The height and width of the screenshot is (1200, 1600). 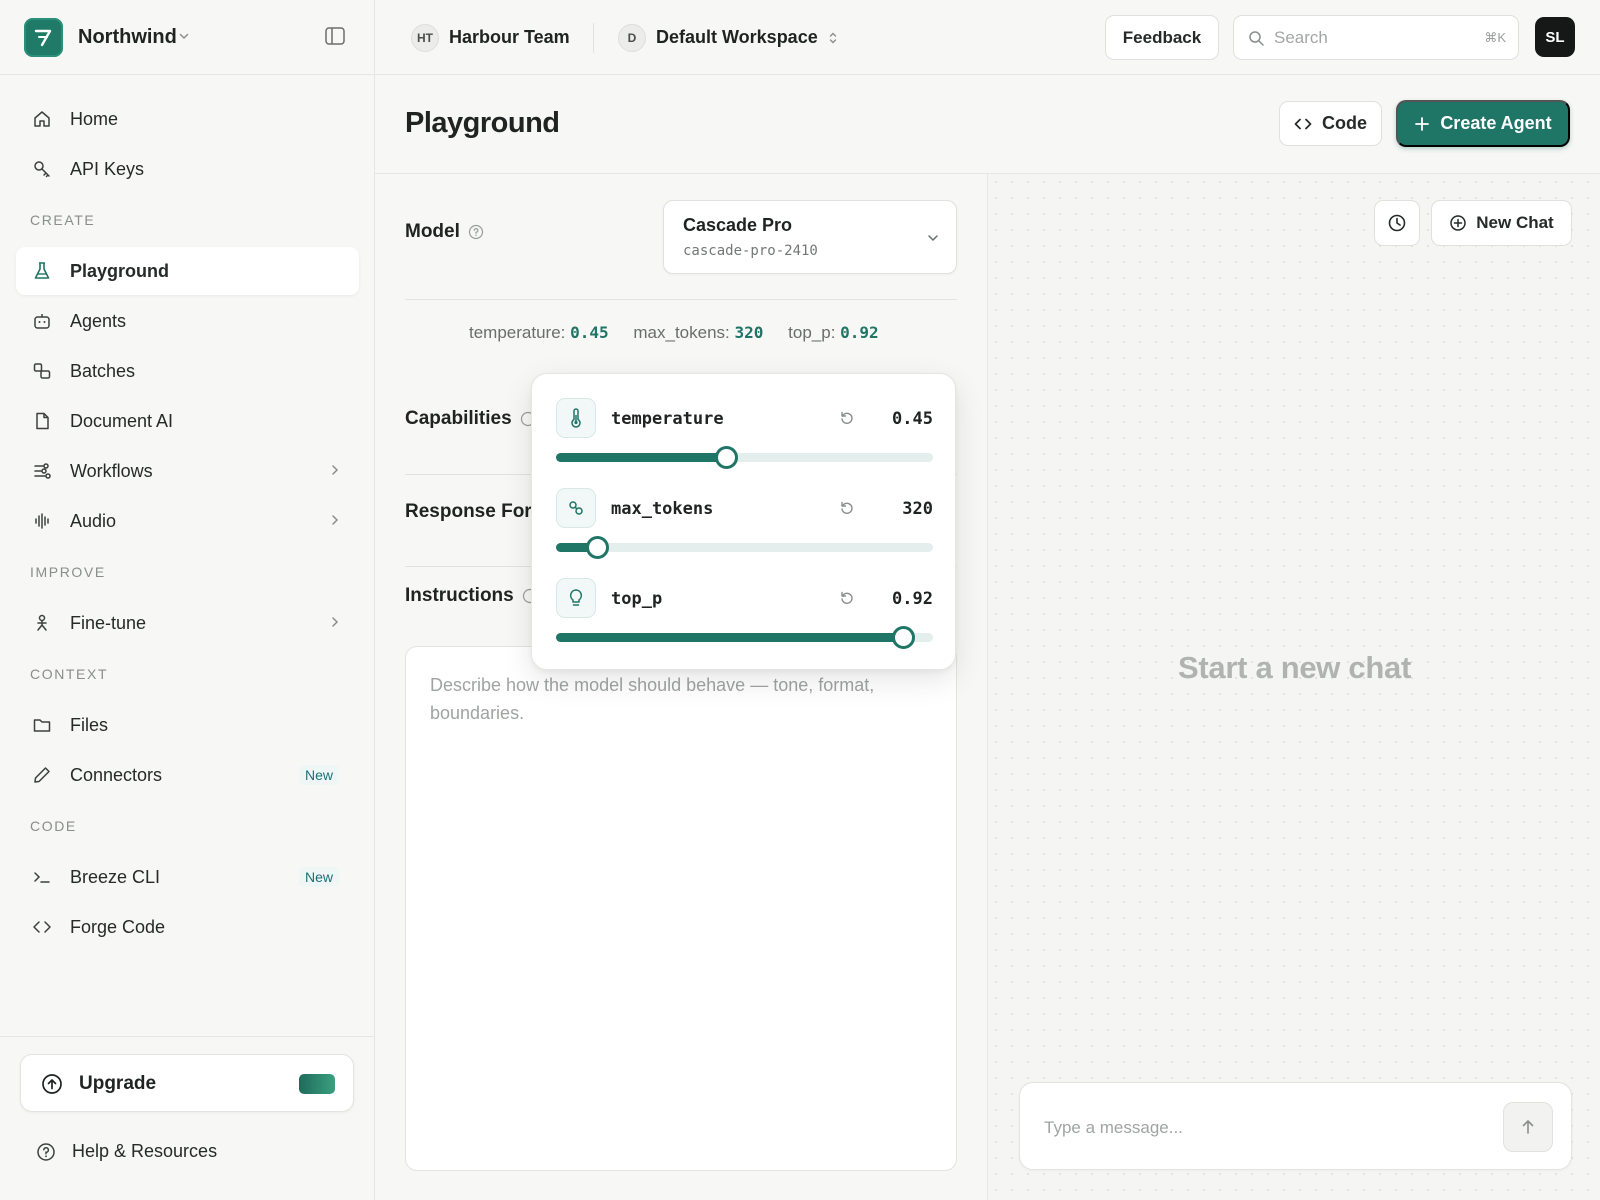 I want to click on divider, so click(x=681, y=299).